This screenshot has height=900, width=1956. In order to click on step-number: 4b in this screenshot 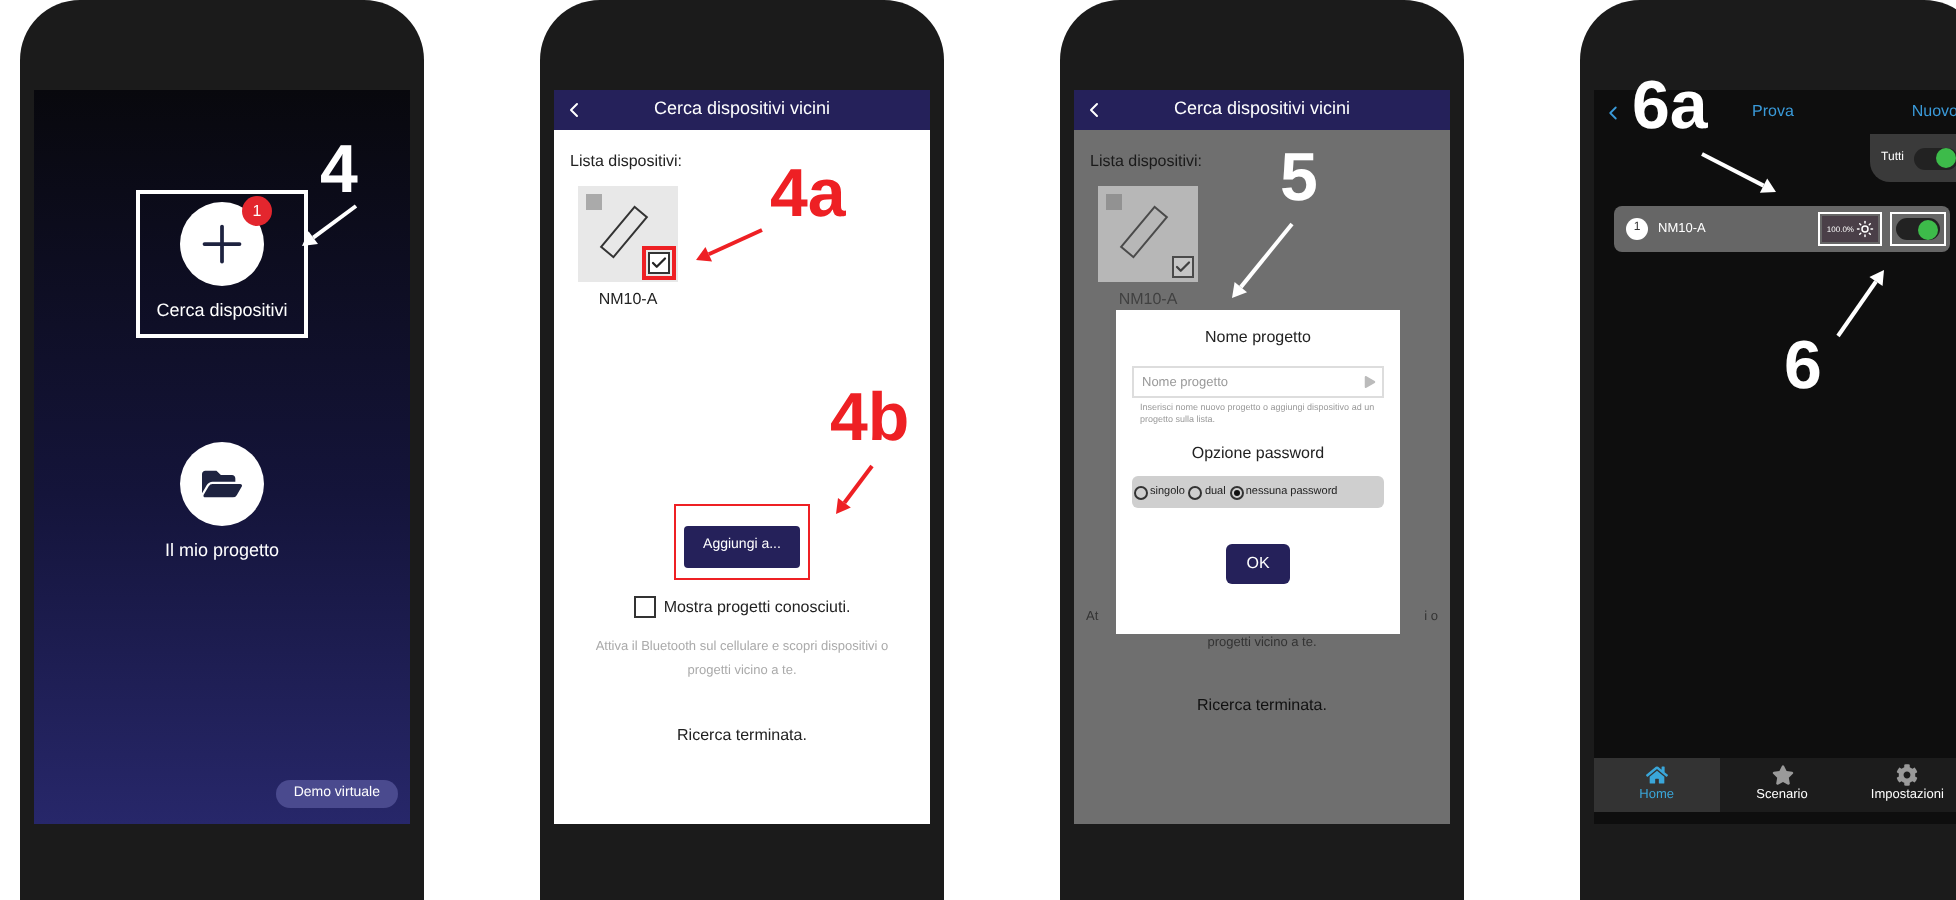, I will do `click(870, 418)`.